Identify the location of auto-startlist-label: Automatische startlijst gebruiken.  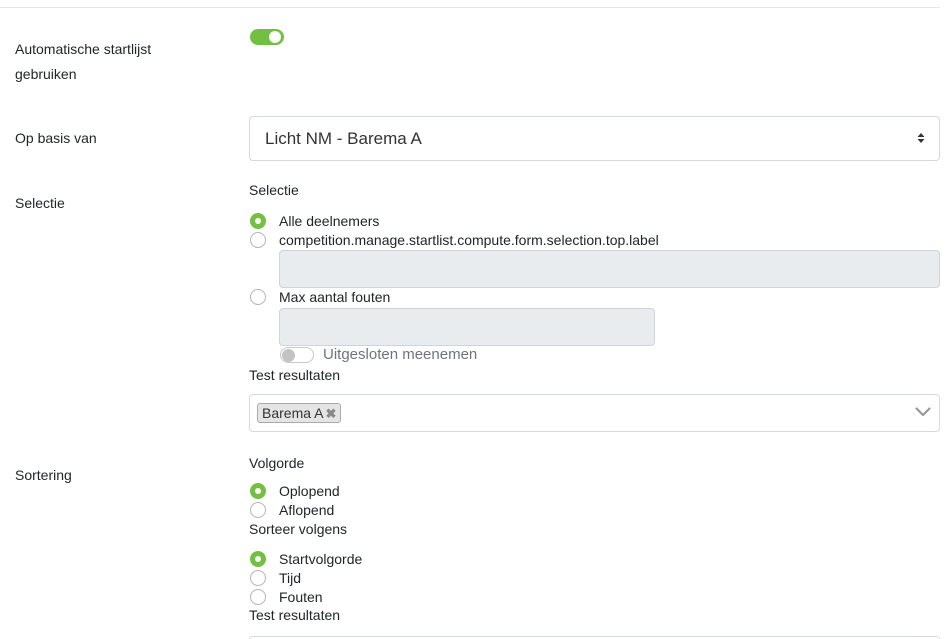
(83, 61).